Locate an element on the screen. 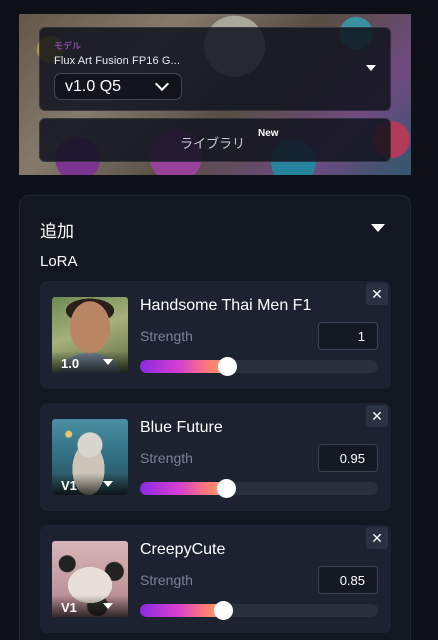  model-label: モデル is located at coordinates (68, 46).